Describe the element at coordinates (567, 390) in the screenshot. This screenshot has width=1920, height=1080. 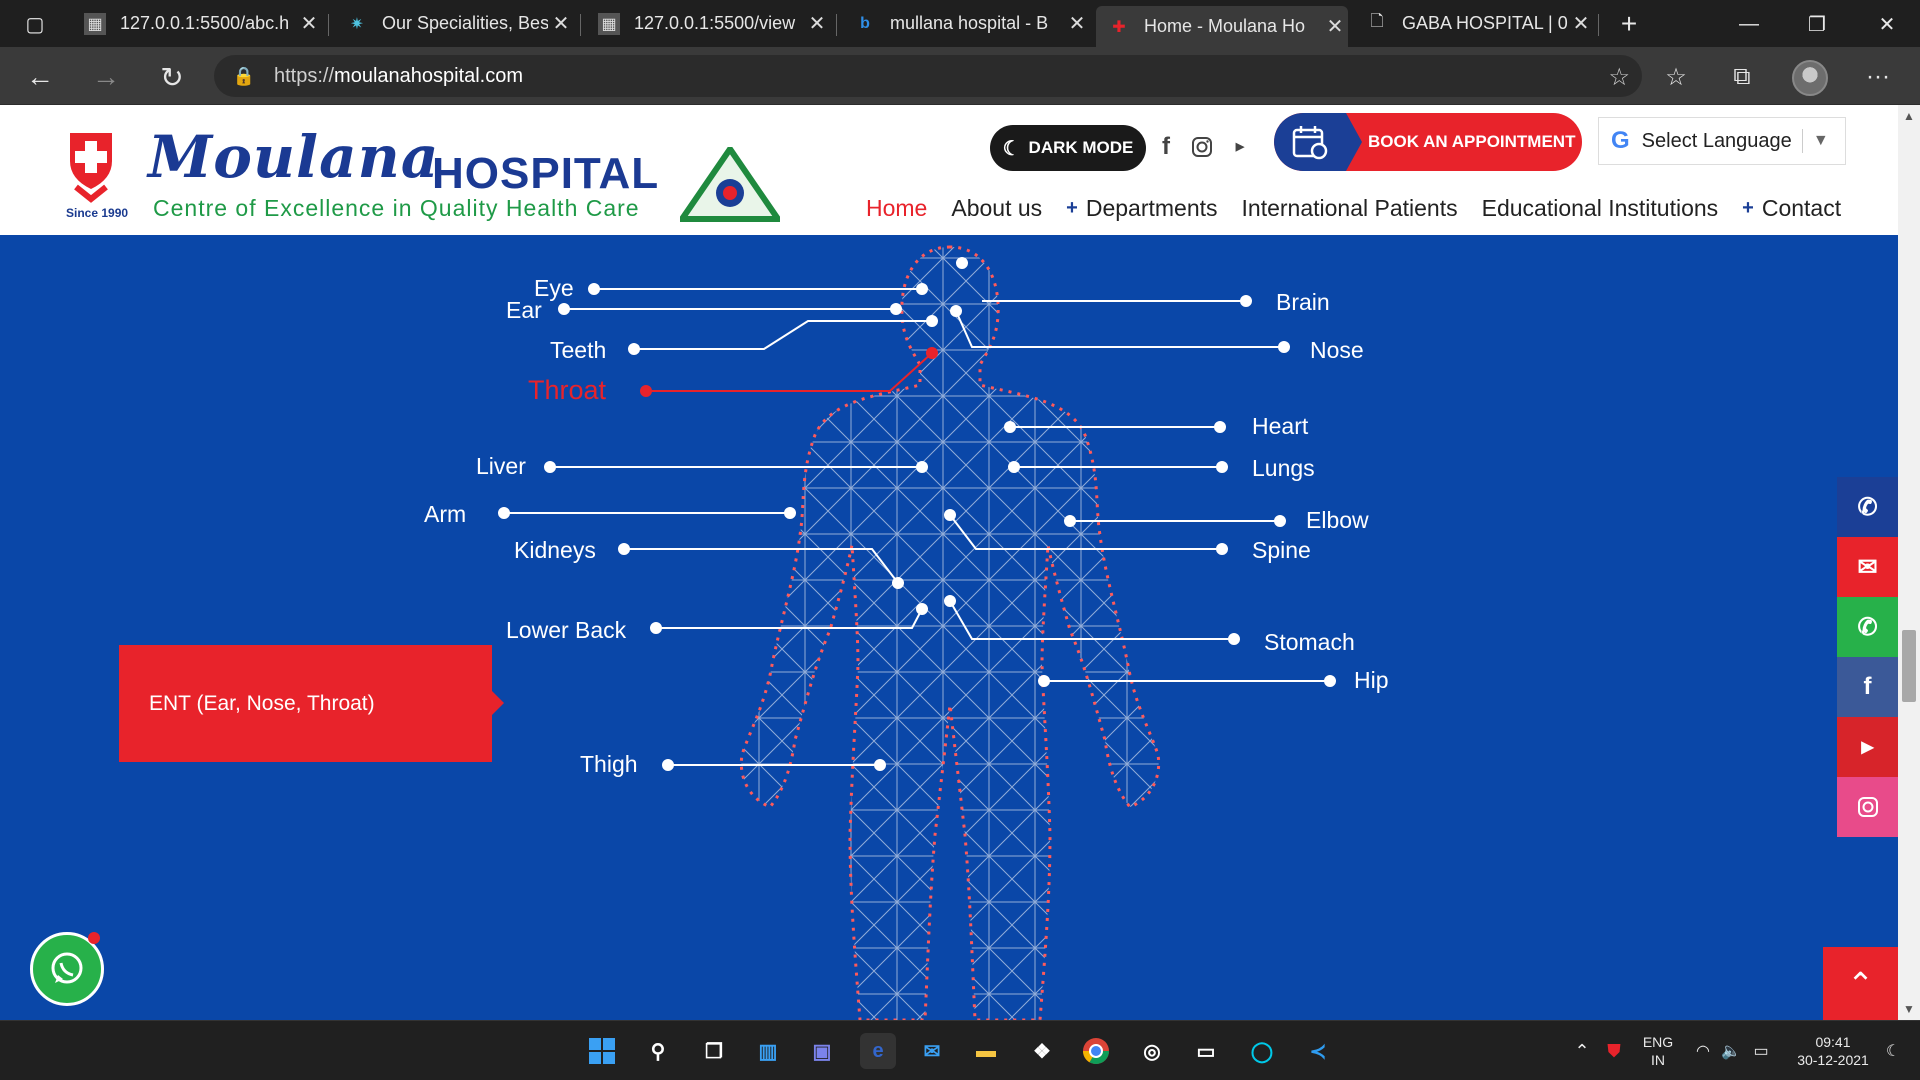
I see `organ-label-throat: Throat` at that location.